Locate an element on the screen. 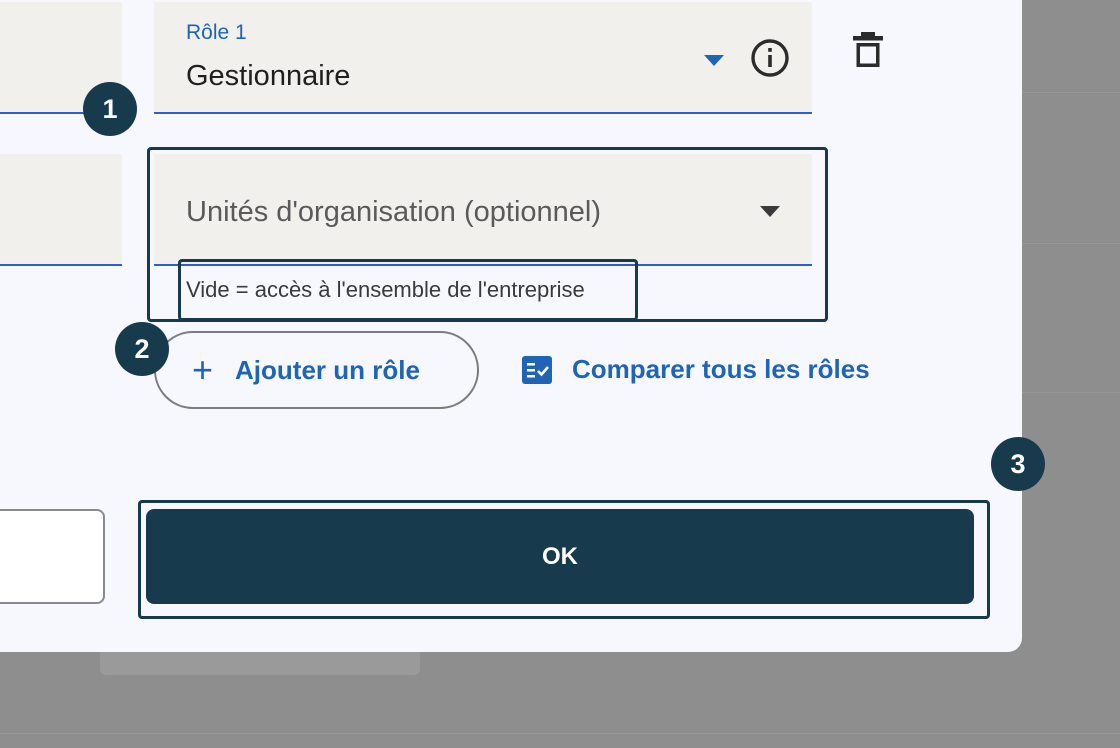 This screenshot has width=1120, height=748. step-badge-1: 1 is located at coordinates (110, 109).